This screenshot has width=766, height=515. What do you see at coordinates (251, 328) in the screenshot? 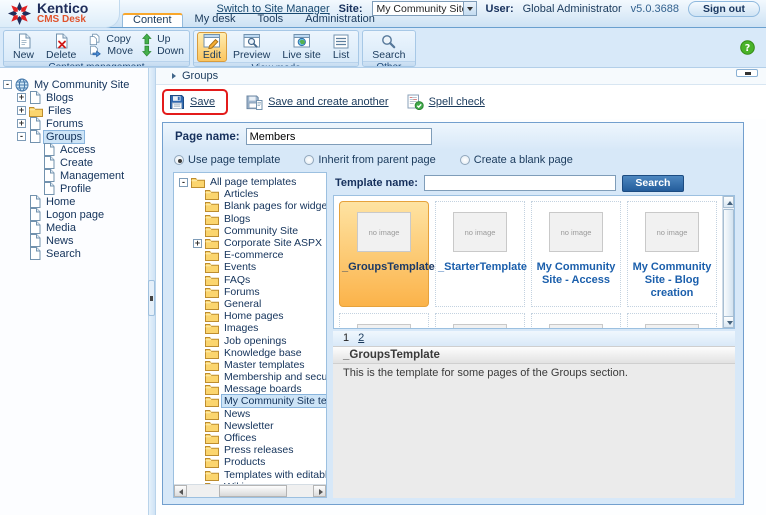
I see `template-category-item-images: Images` at bounding box center [251, 328].